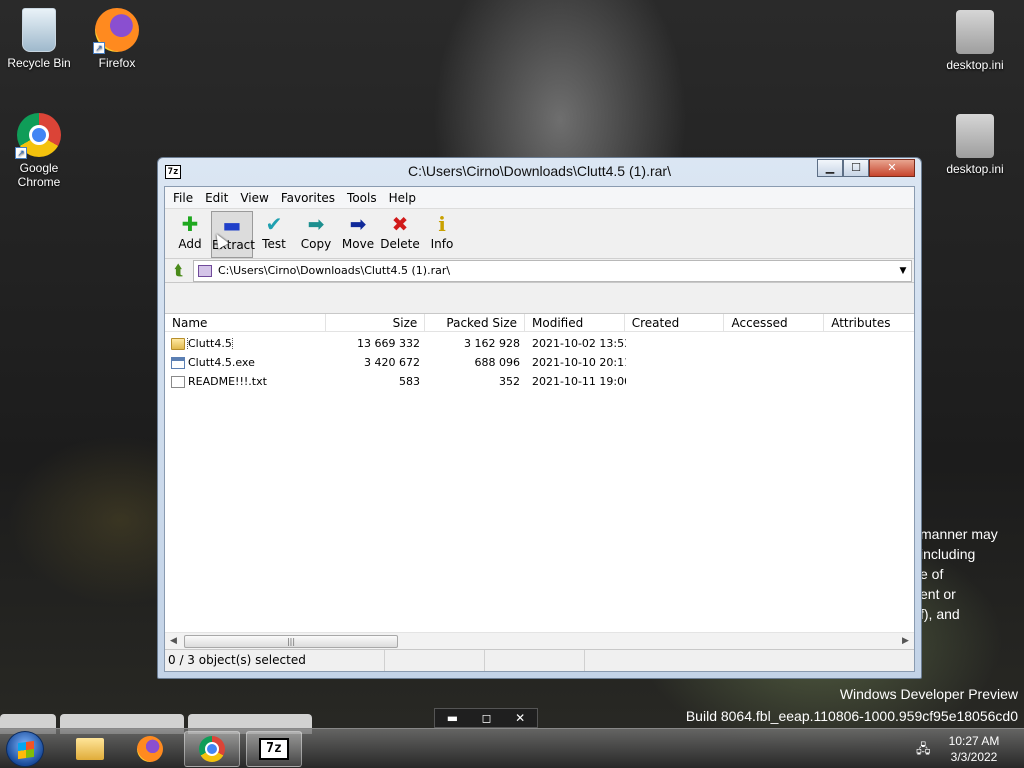 The image size is (1024, 768). Describe the element at coordinates (400, 234) in the screenshot. I see `delete-button: ✖ Delete` at that location.